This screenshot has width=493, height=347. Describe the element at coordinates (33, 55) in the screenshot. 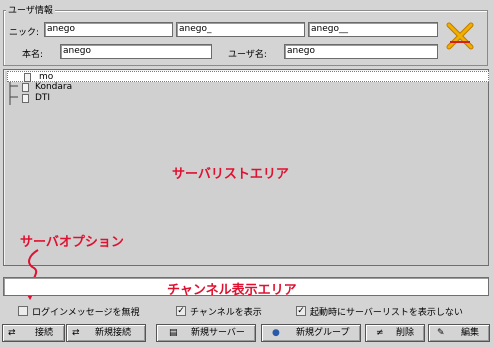

I see `real-name-label: 本名:` at that location.